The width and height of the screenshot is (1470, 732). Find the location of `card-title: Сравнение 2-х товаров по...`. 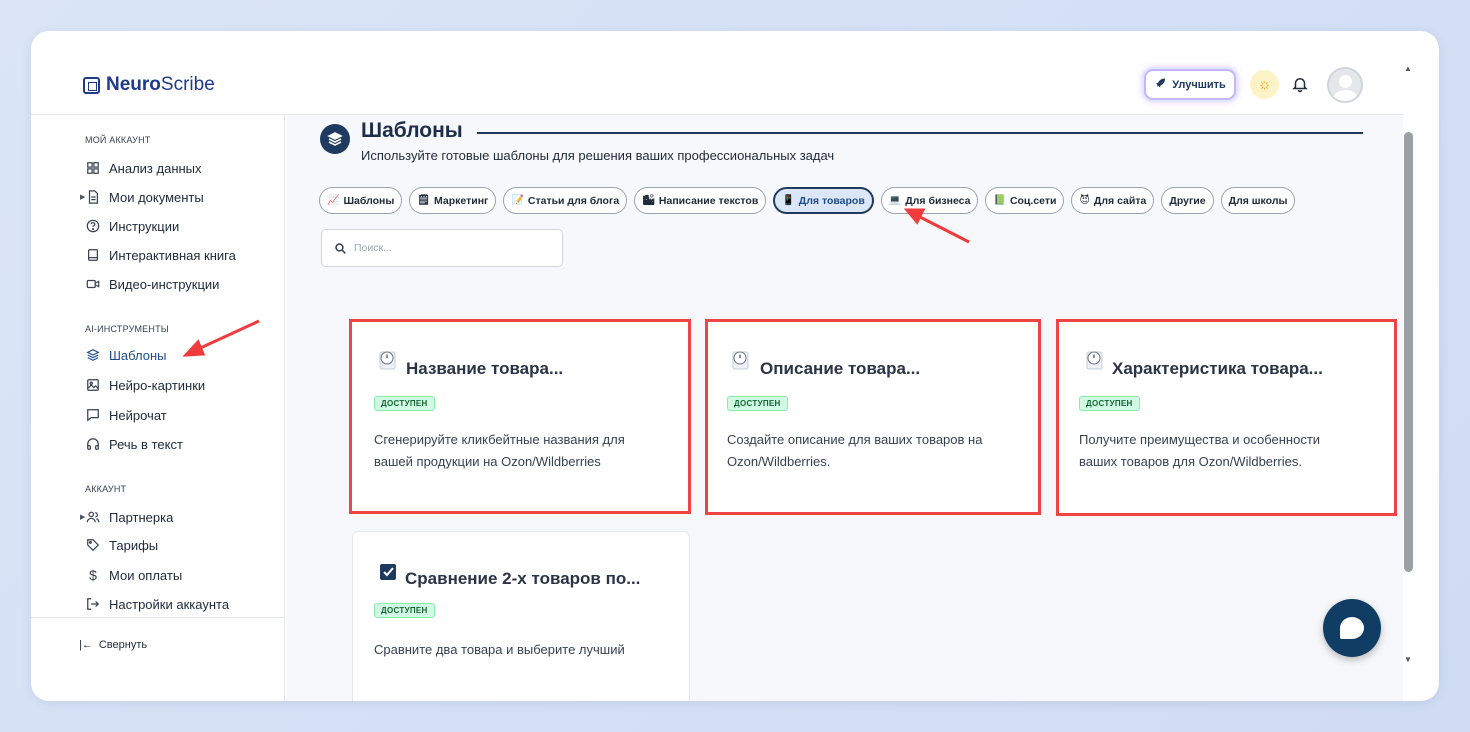

card-title: Сравнение 2-х товаров по... is located at coordinates (523, 578).